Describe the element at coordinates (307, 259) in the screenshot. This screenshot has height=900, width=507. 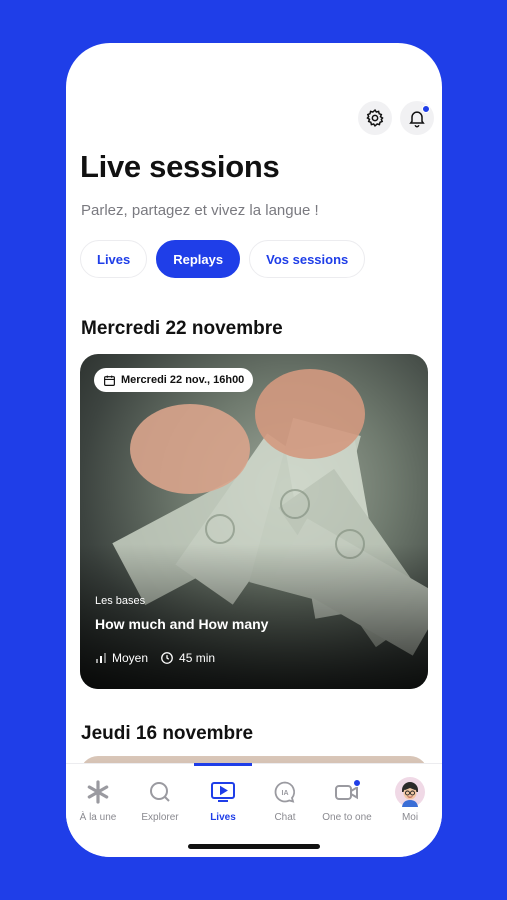
I see `tab-vos-sessions: Vos sessions` at that location.